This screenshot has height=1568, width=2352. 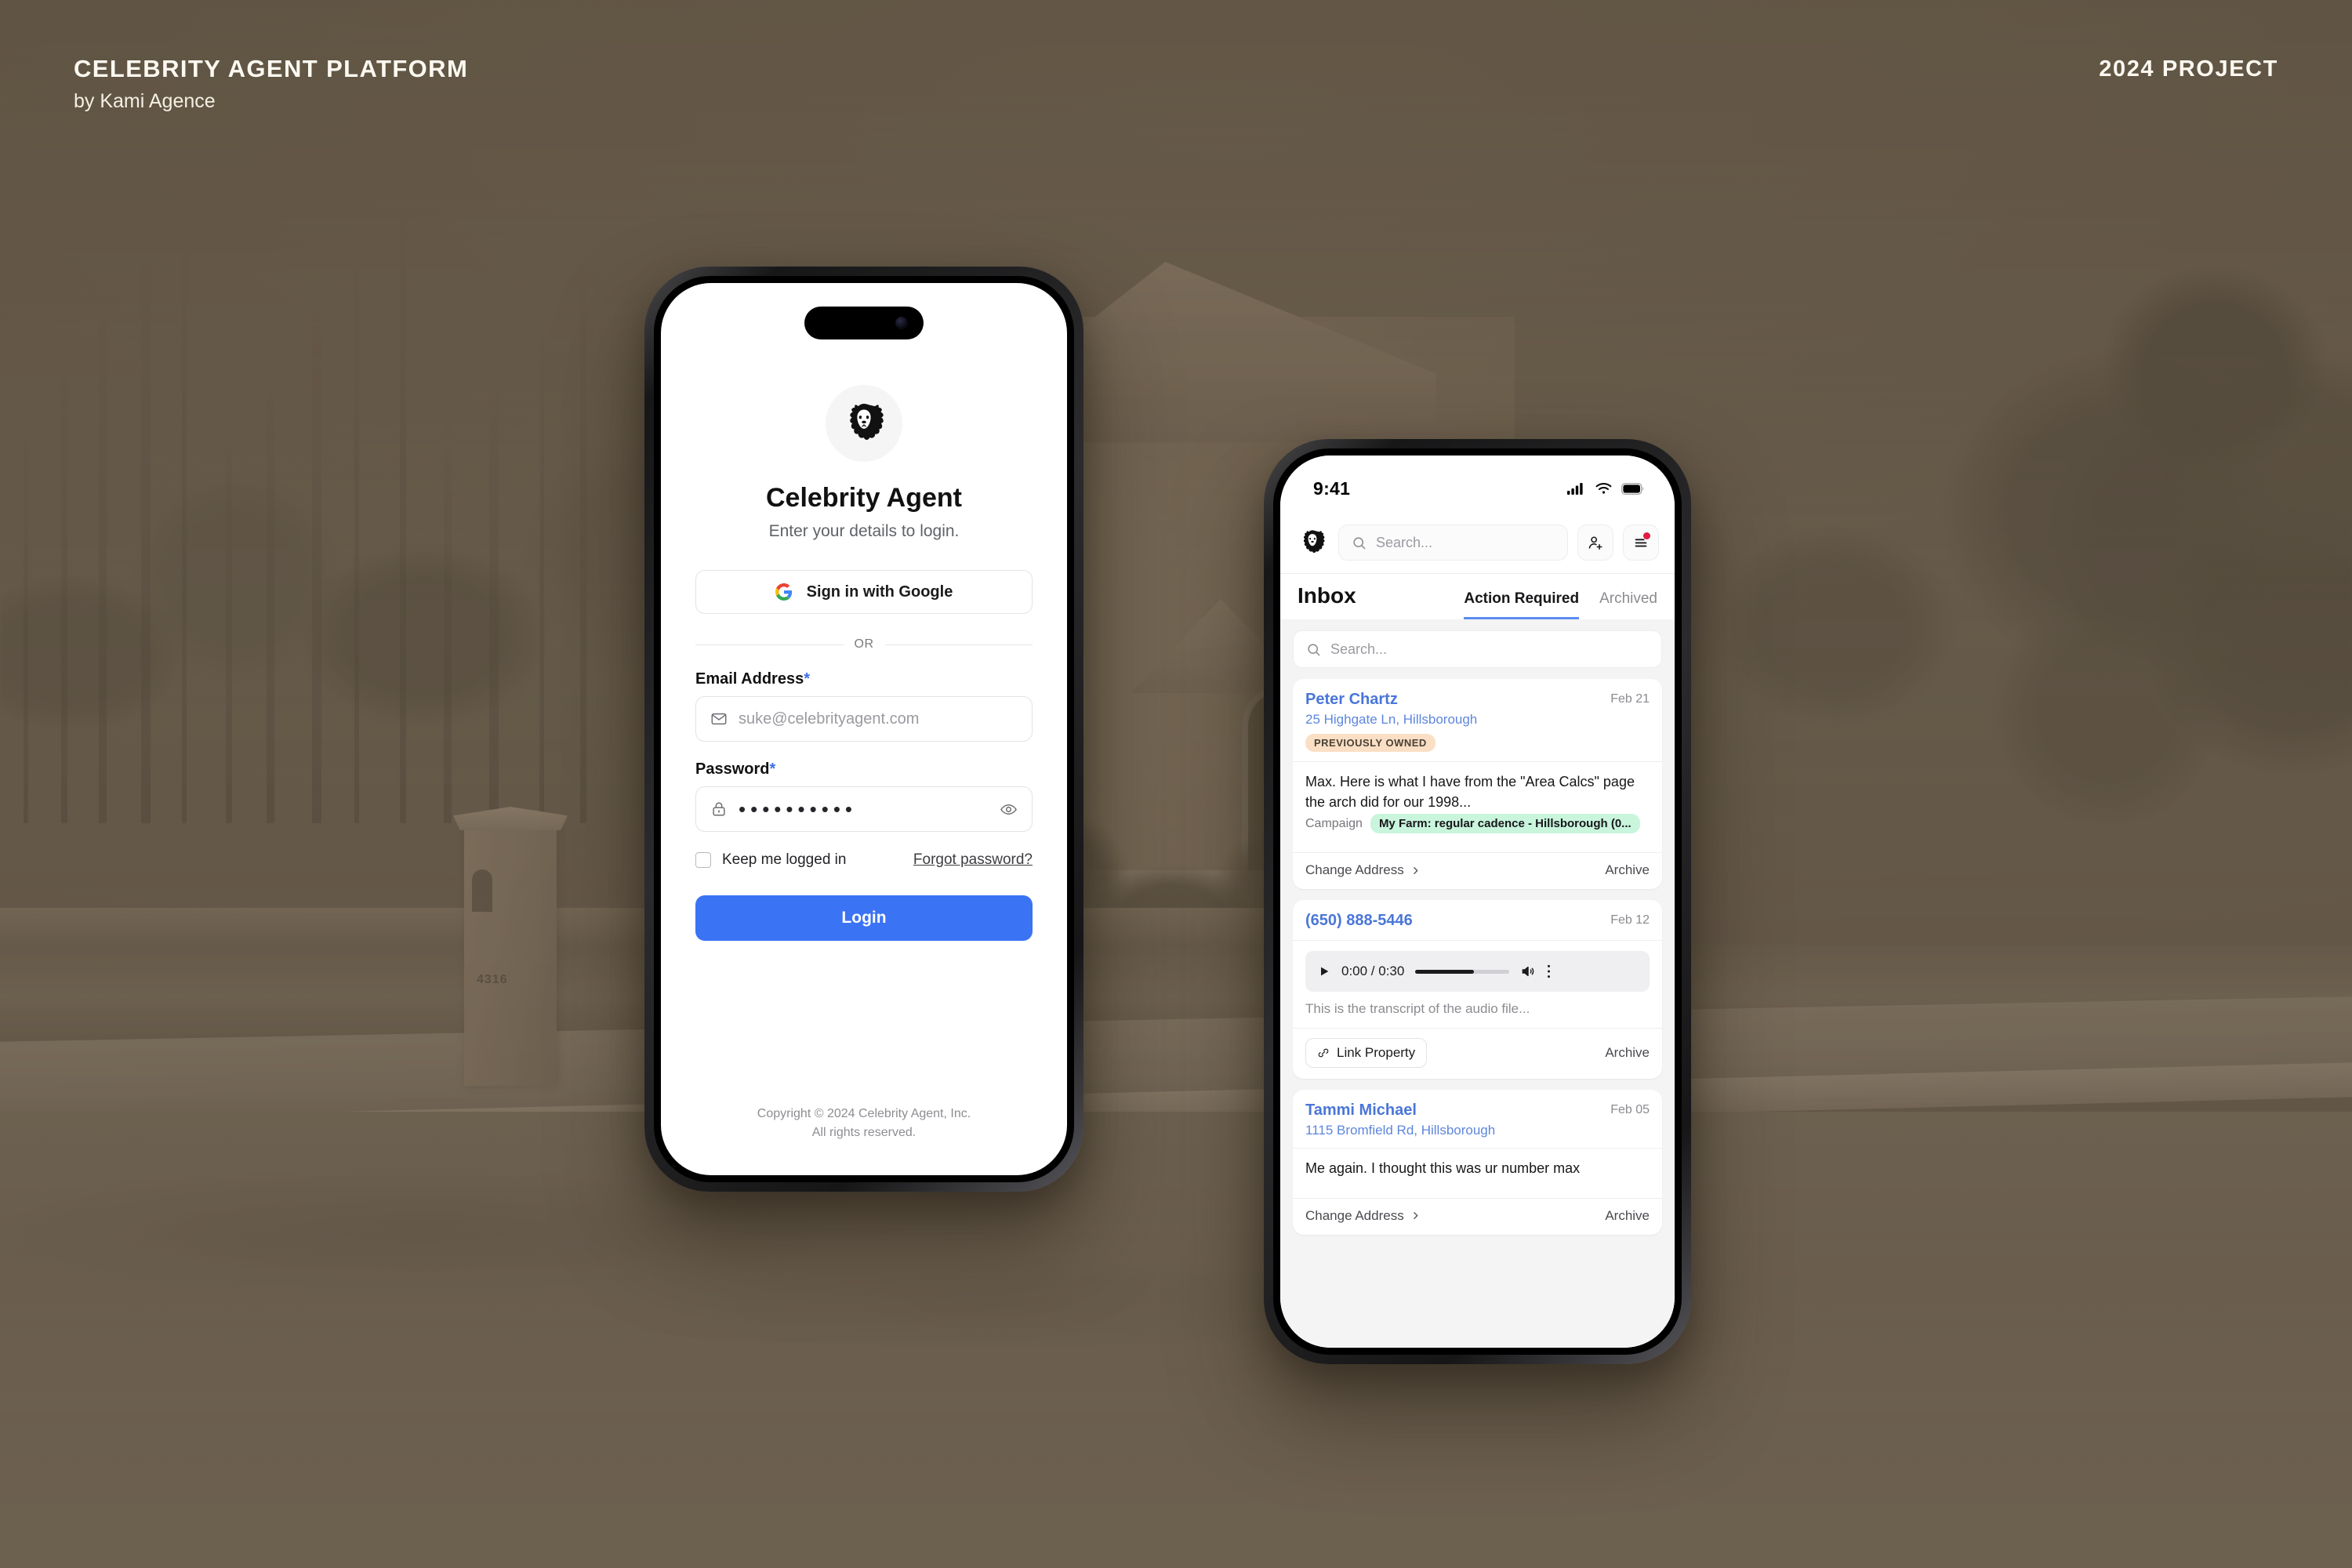 I want to click on email-field-group: Email Address*, so click(x=864, y=706).